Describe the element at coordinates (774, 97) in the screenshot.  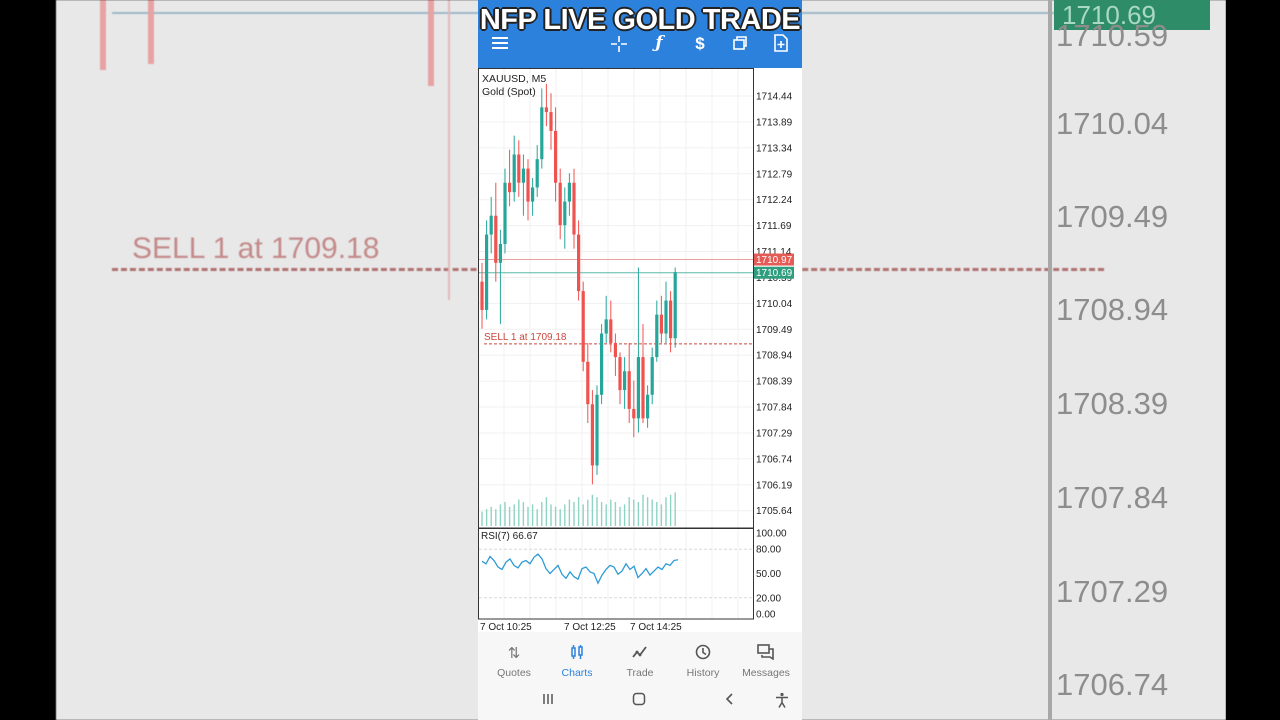
I see `price-axis-label: 1714.44` at that location.